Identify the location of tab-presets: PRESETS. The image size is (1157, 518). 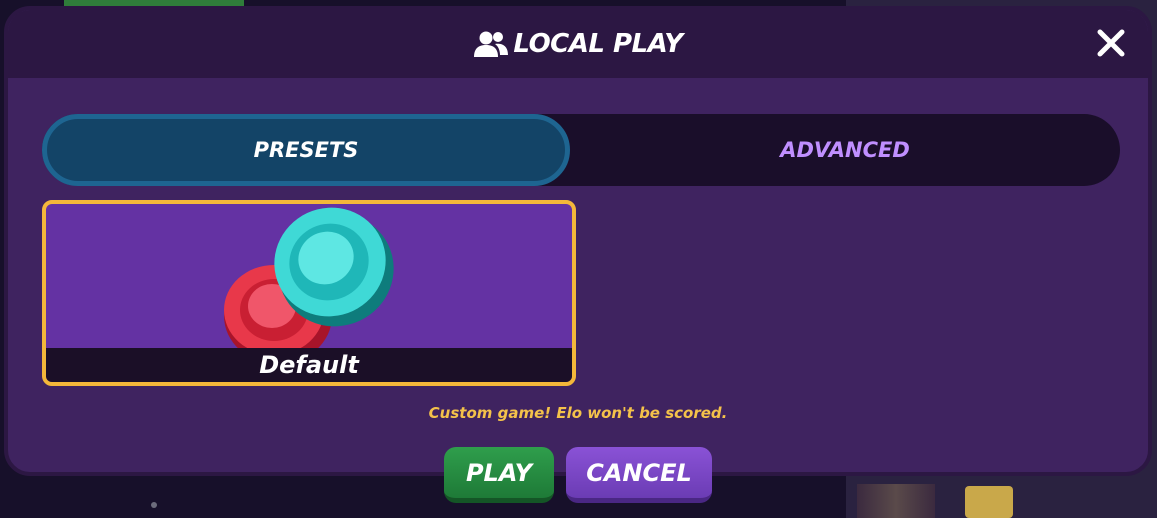
(306, 150).